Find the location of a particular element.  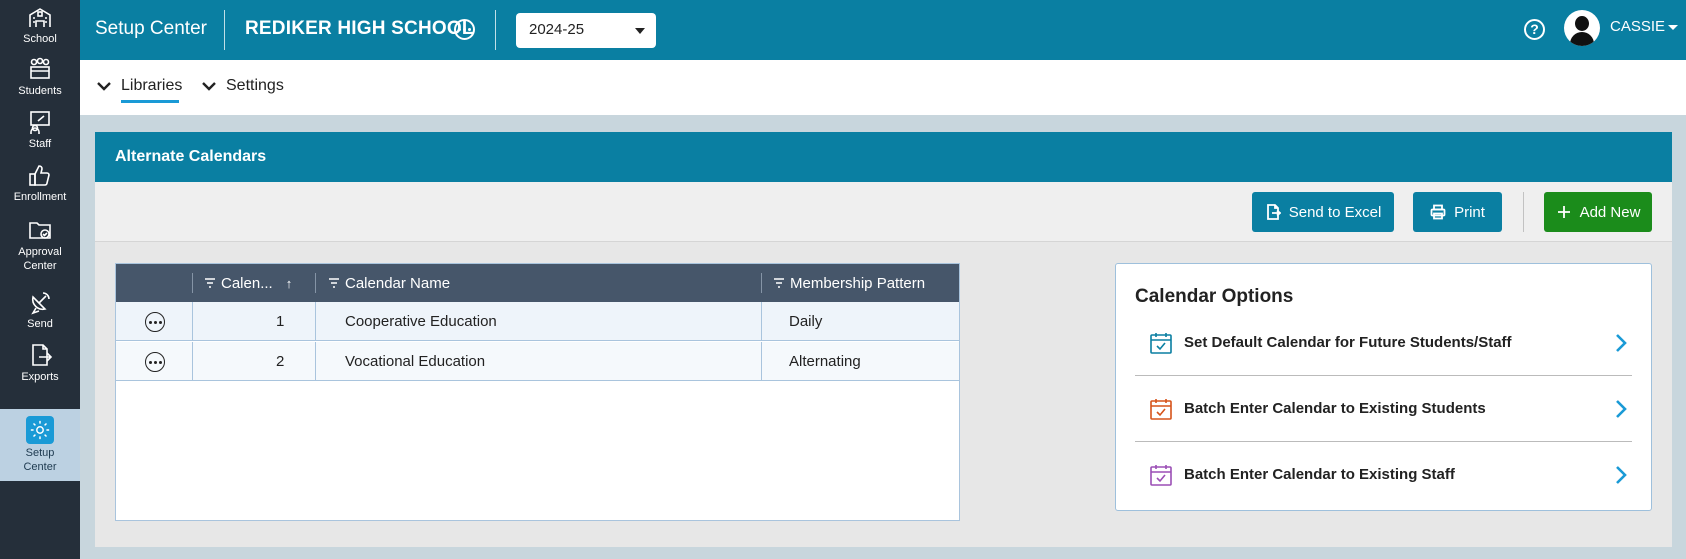

rail-item-label: Send is located at coordinates (40, 324).